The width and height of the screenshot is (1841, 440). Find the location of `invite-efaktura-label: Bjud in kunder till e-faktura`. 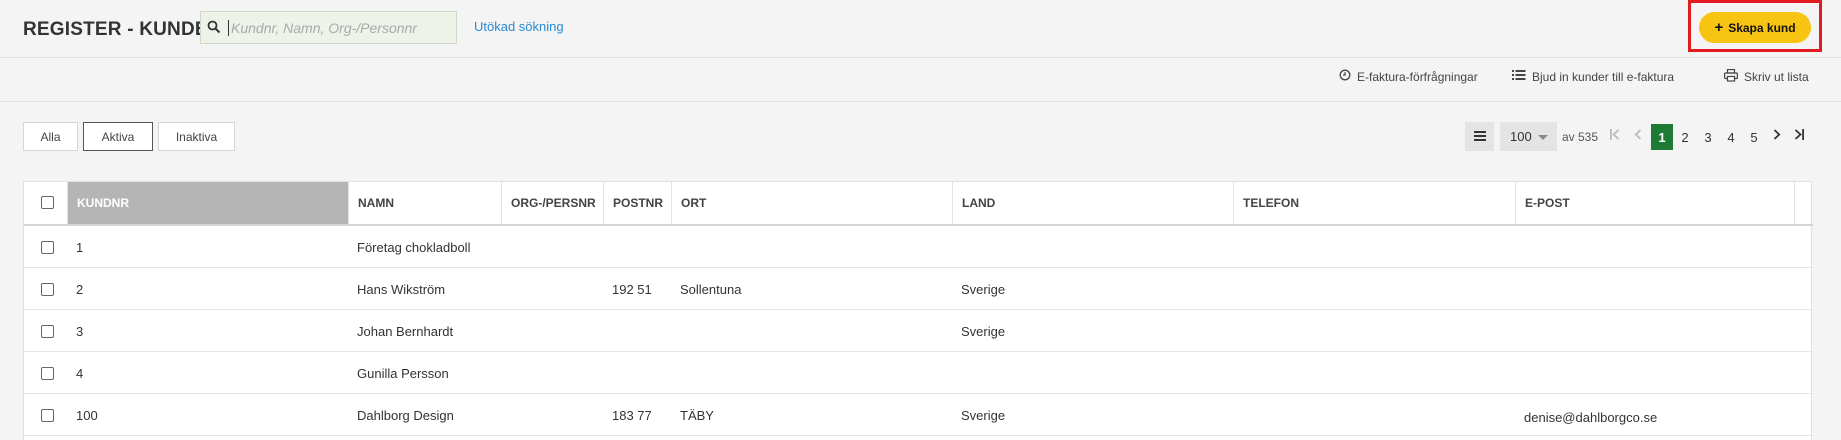

invite-efaktura-label: Bjud in kunder till e-faktura is located at coordinates (1603, 76).